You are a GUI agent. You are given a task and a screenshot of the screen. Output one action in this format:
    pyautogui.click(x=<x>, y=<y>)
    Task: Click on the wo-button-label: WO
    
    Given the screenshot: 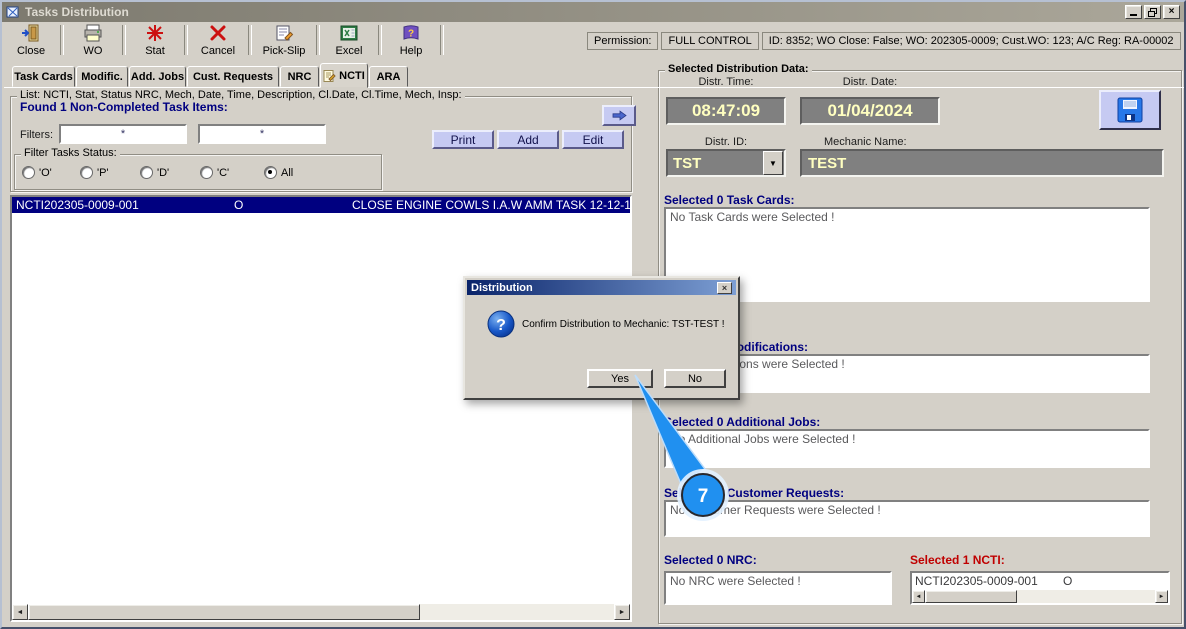 What is the action you would take?
    pyautogui.click(x=93, y=50)
    